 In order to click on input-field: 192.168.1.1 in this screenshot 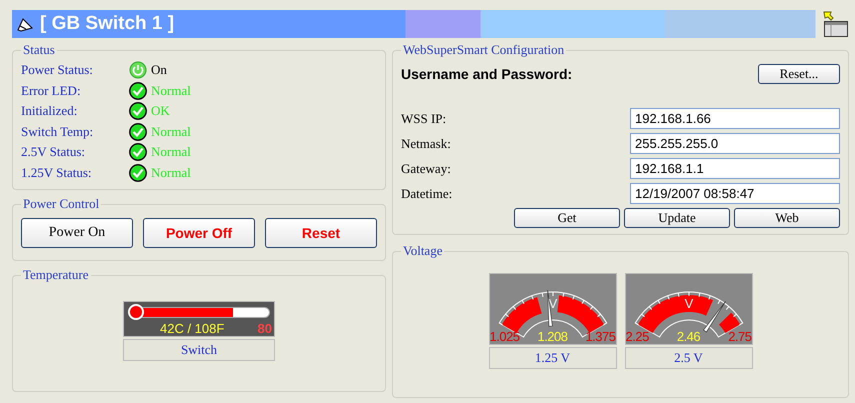, I will do `click(735, 168)`.